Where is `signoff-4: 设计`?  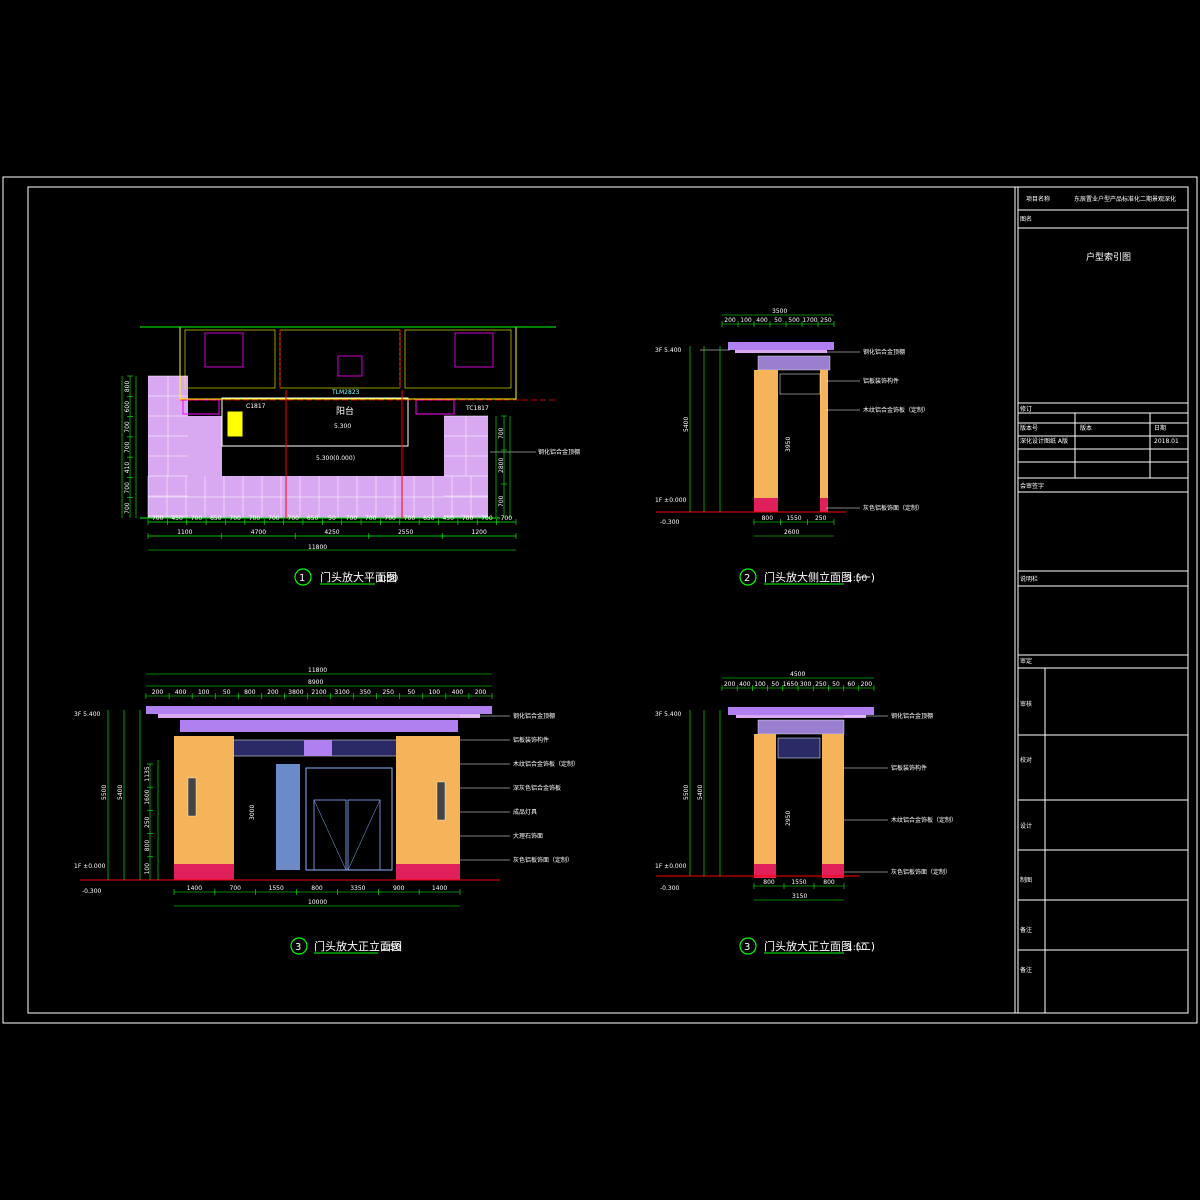 signoff-4: 设计 is located at coordinates (1026, 826).